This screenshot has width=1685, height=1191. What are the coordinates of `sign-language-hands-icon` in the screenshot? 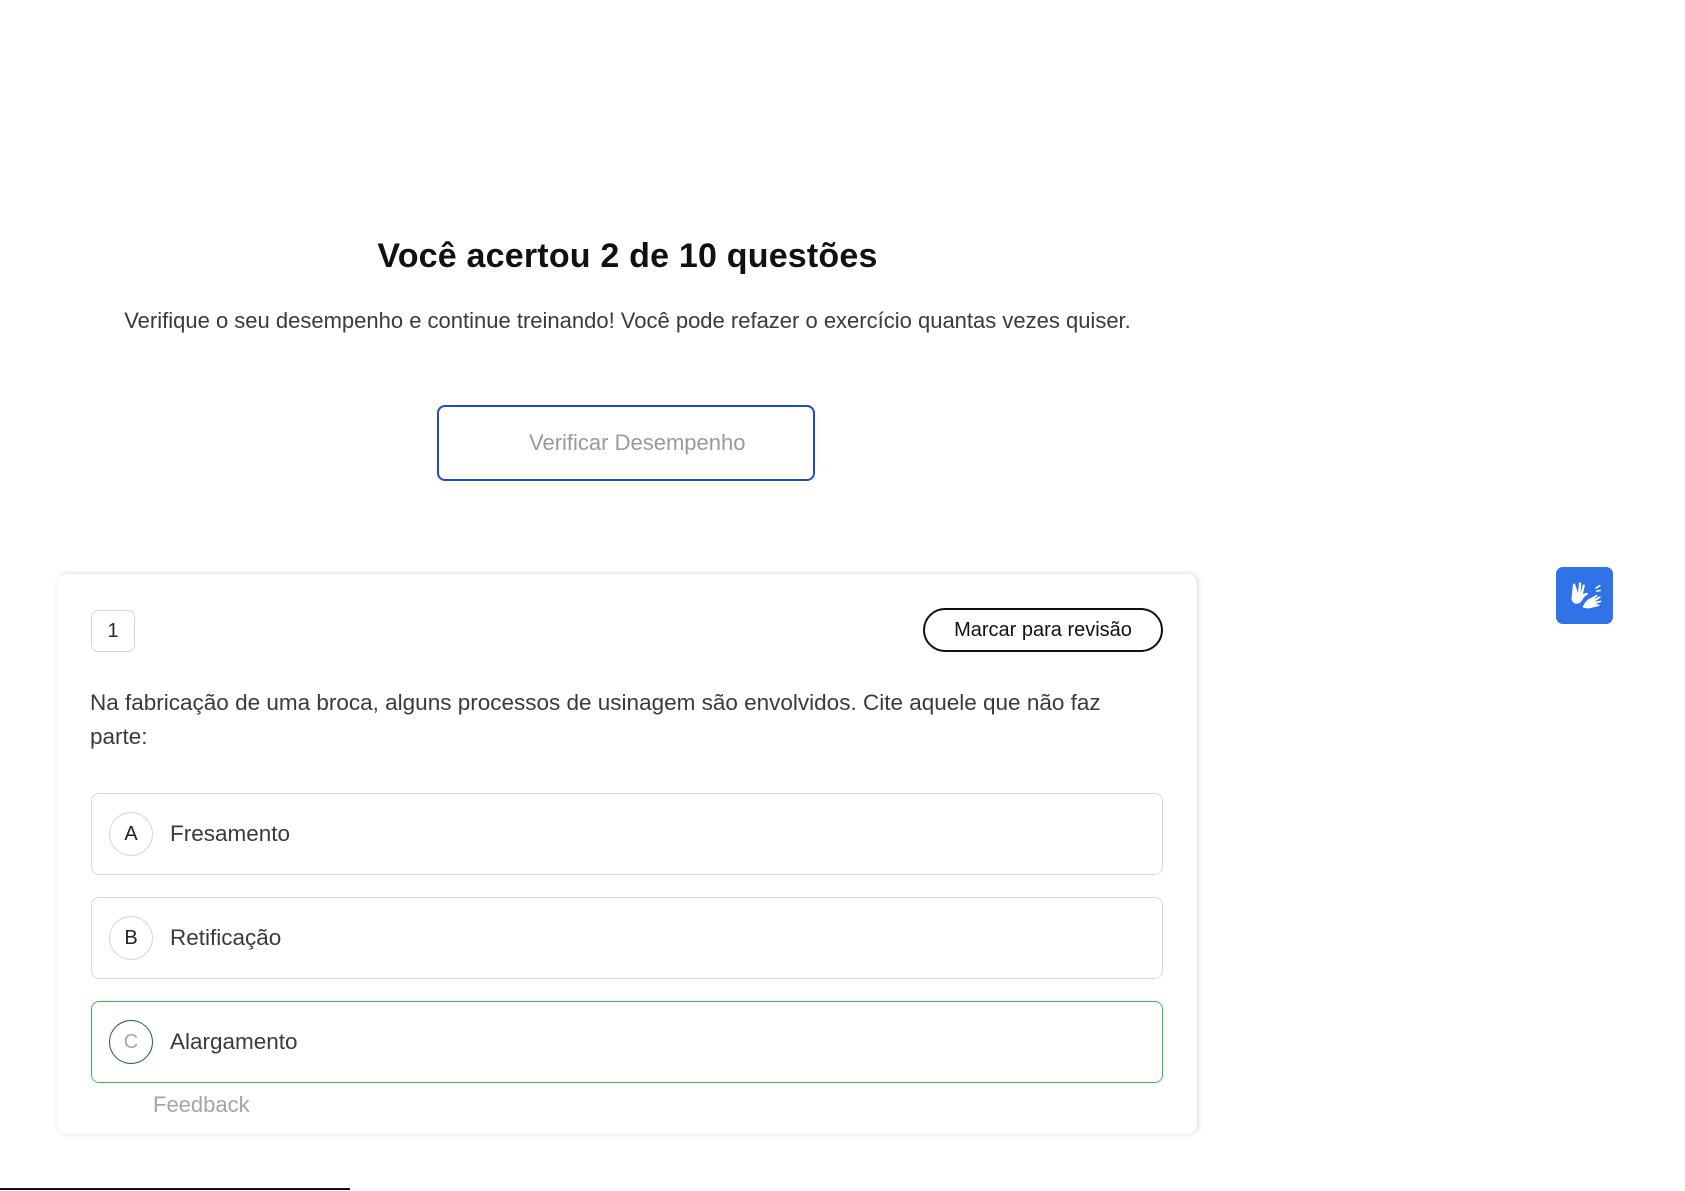 It's located at (1585, 594).